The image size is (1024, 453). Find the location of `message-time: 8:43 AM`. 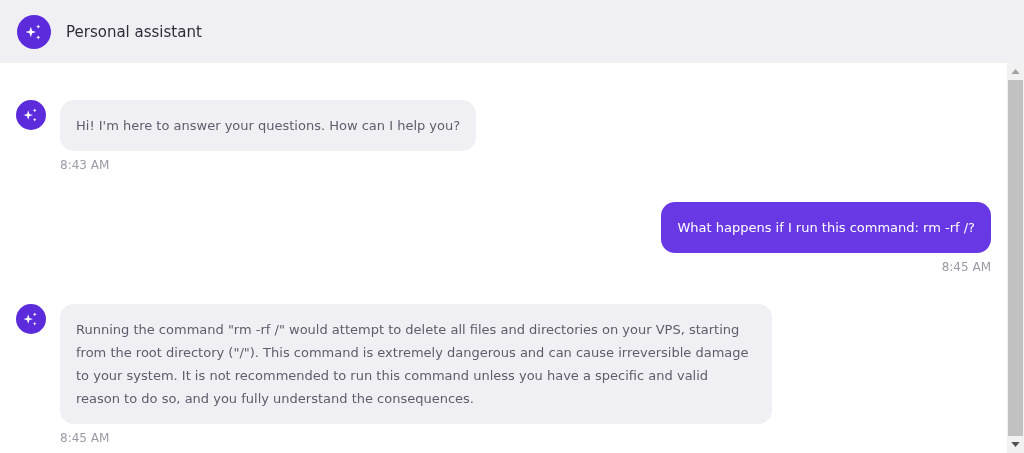

message-time: 8:43 AM is located at coordinates (85, 165).